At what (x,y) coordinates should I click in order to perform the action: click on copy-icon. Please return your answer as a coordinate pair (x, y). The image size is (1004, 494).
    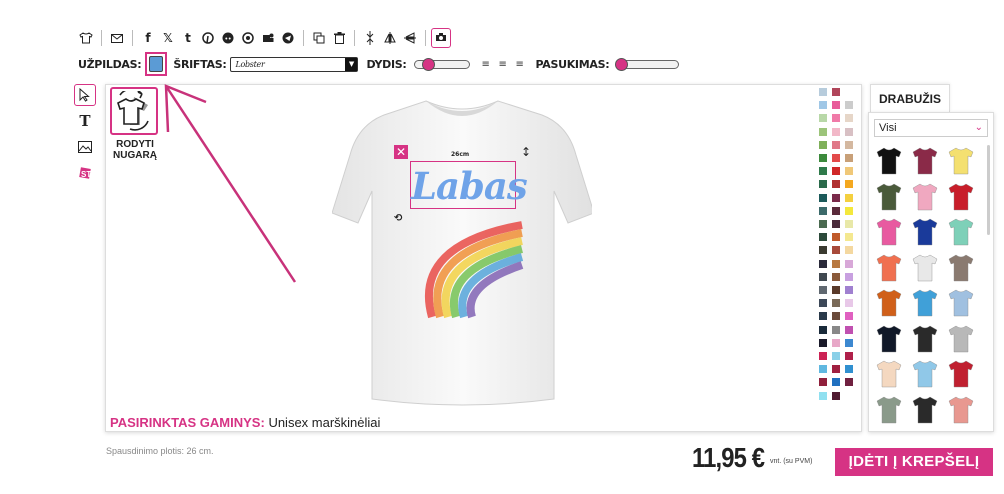
    Looking at the image, I should click on (319, 38).